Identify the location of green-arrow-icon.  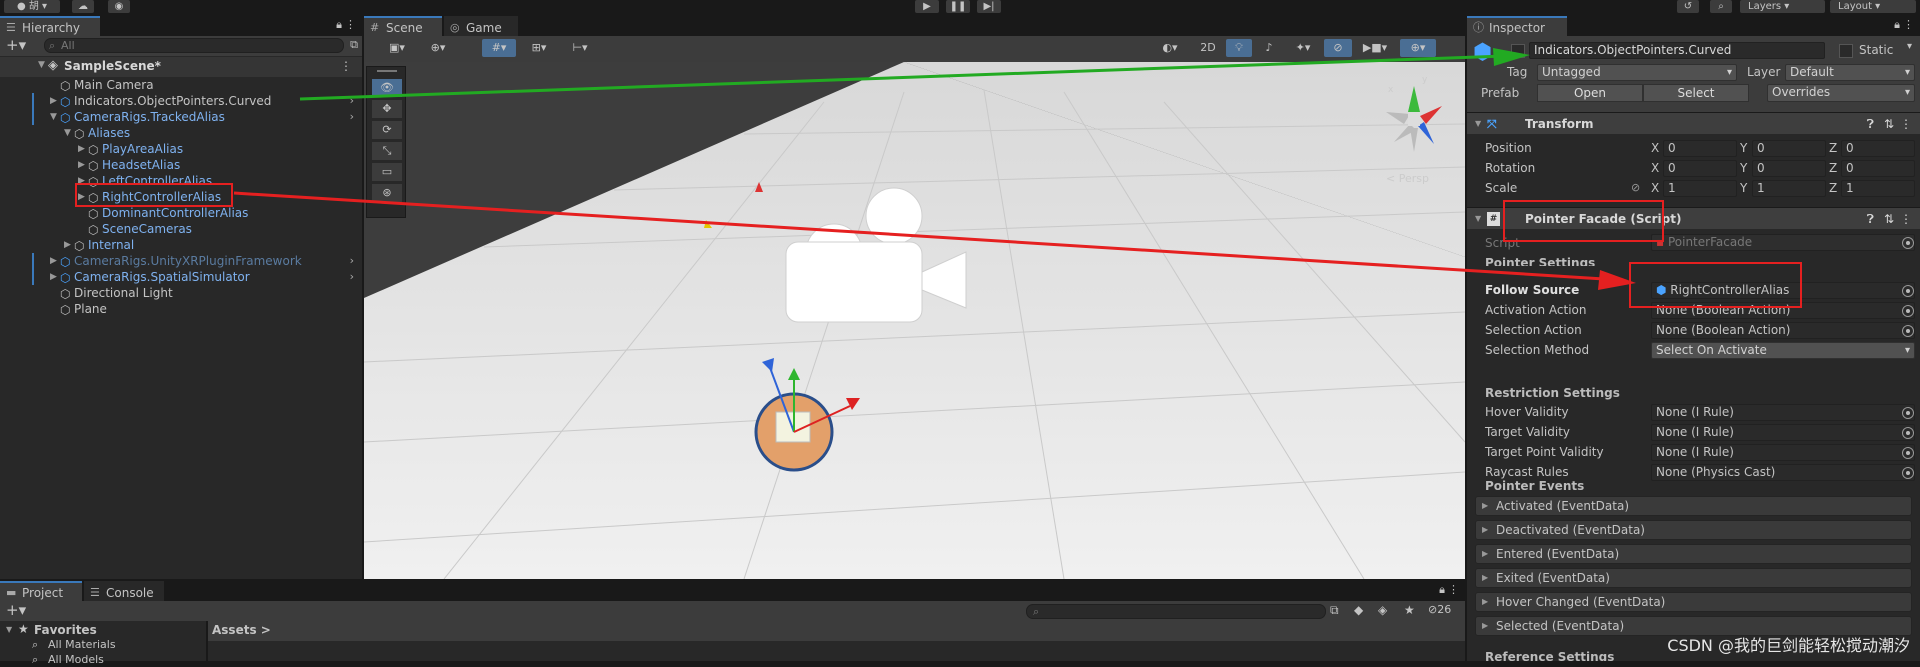
(914, 74).